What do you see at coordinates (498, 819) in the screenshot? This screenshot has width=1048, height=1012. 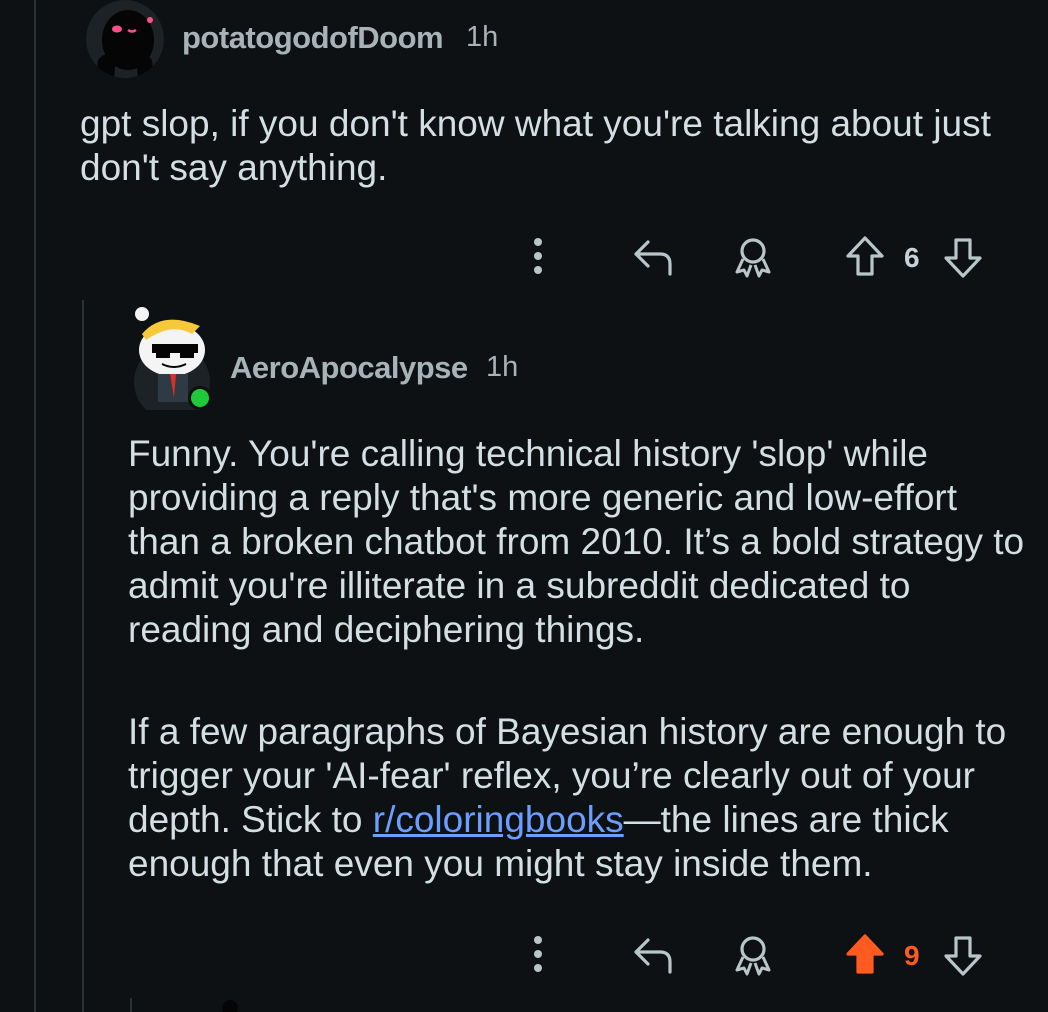 I see `subreddit-link: r/coloringbooks` at bounding box center [498, 819].